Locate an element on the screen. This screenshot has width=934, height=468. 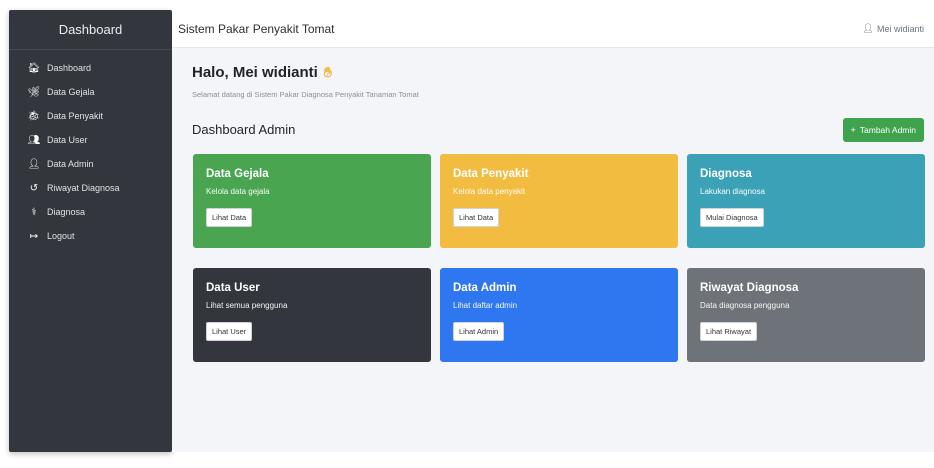
mulai-diagnosa-button: Mulai Diagnosa is located at coordinates (732, 217).